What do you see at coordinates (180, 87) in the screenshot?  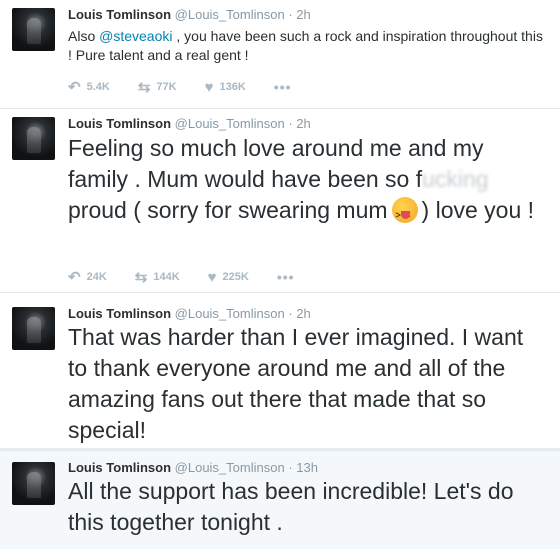 I see `tweet-actions: ↶ 5.4K ⇆ 77K ♥ 136K •••` at bounding box center [180, 87].